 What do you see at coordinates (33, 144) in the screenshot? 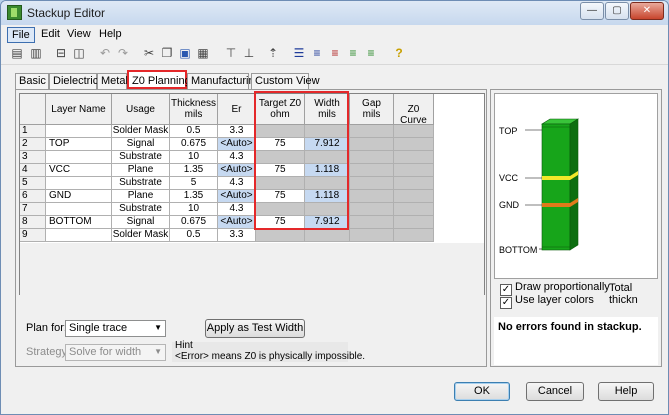
I see `row-header: 2` at bounding box center [33, 144].